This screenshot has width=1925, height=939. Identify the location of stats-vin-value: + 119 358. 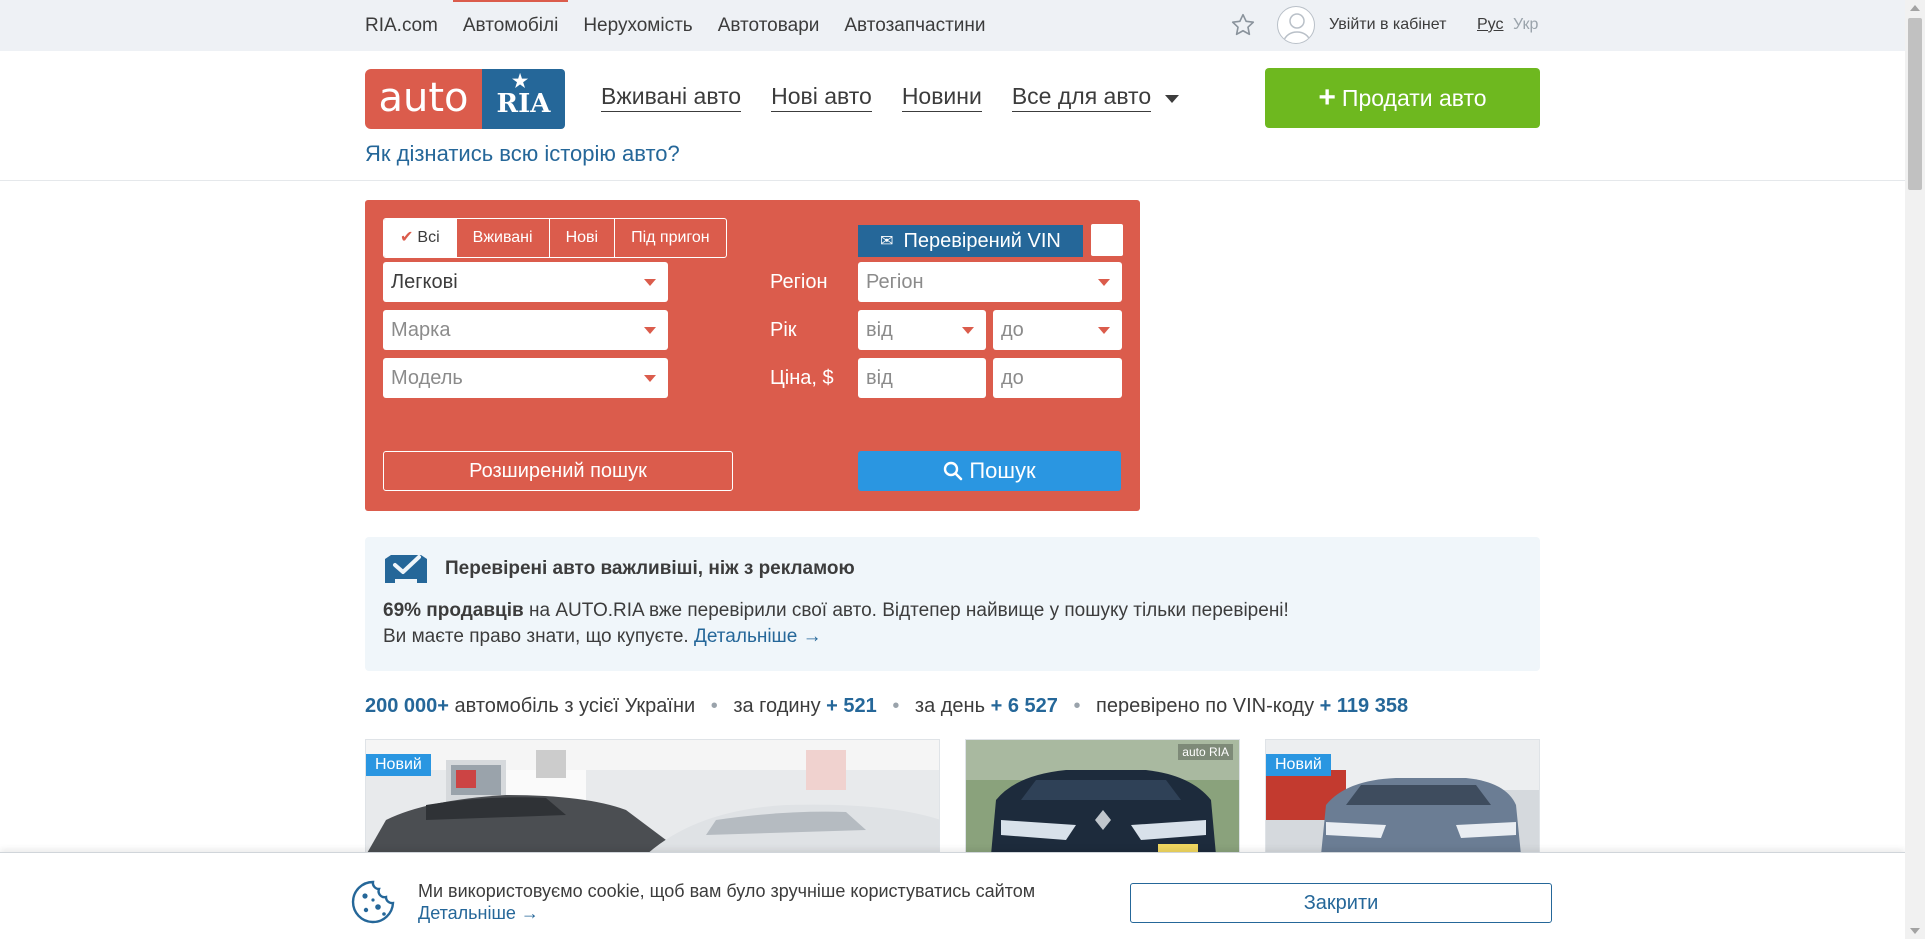
(1364, 706).